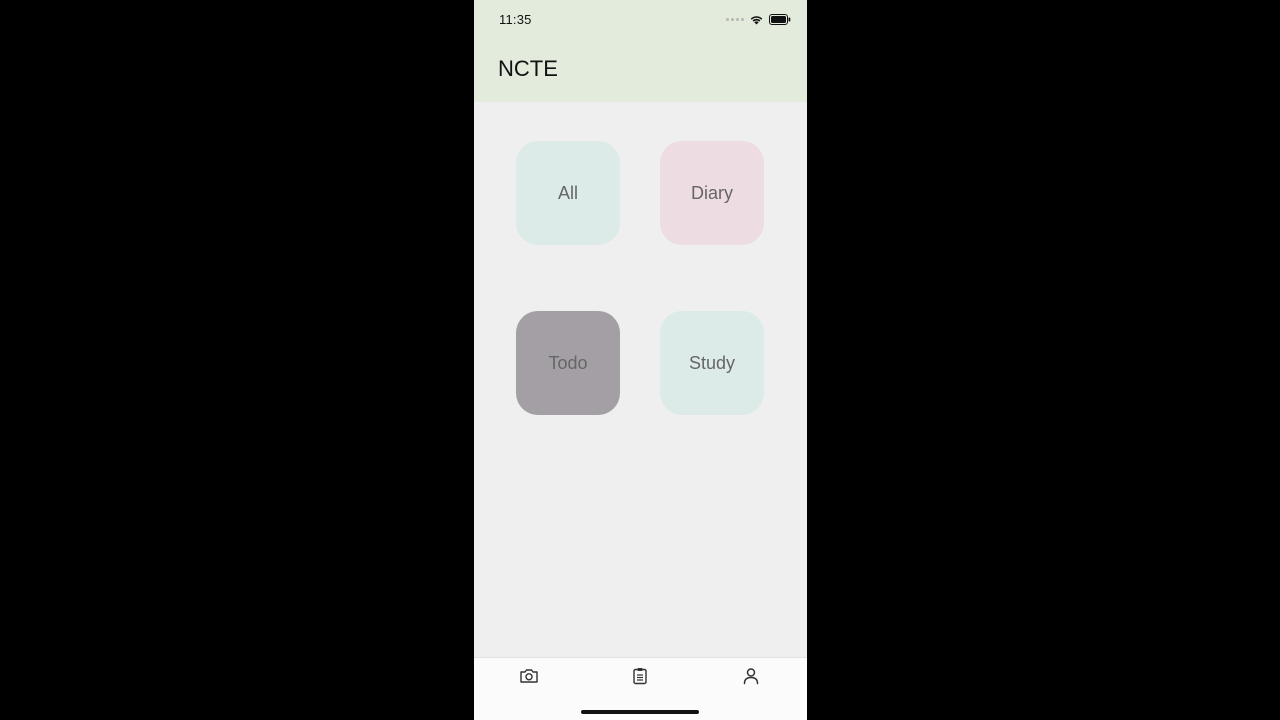 The image size is (1280, 720). I want to click on category-todo-label: Todo, so click(568, 362).